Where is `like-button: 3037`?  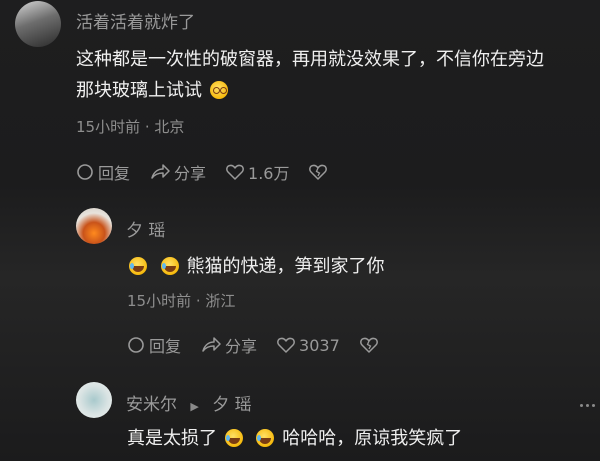 like-button: 3037 is located at coordinates (308, 345).